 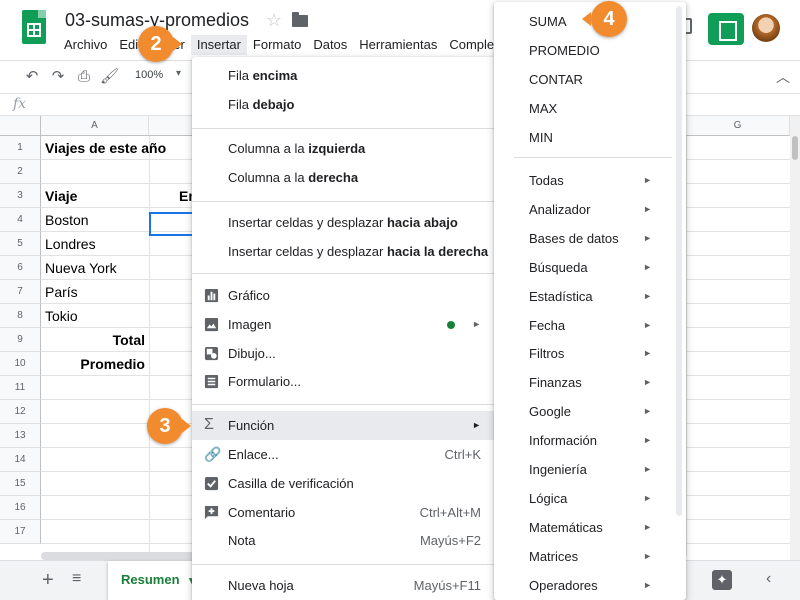 What do you see at coordinates (121, 148) in the screenshot?
I see `cell-a1: Viajes de este año` at bounding box center [121, 148].